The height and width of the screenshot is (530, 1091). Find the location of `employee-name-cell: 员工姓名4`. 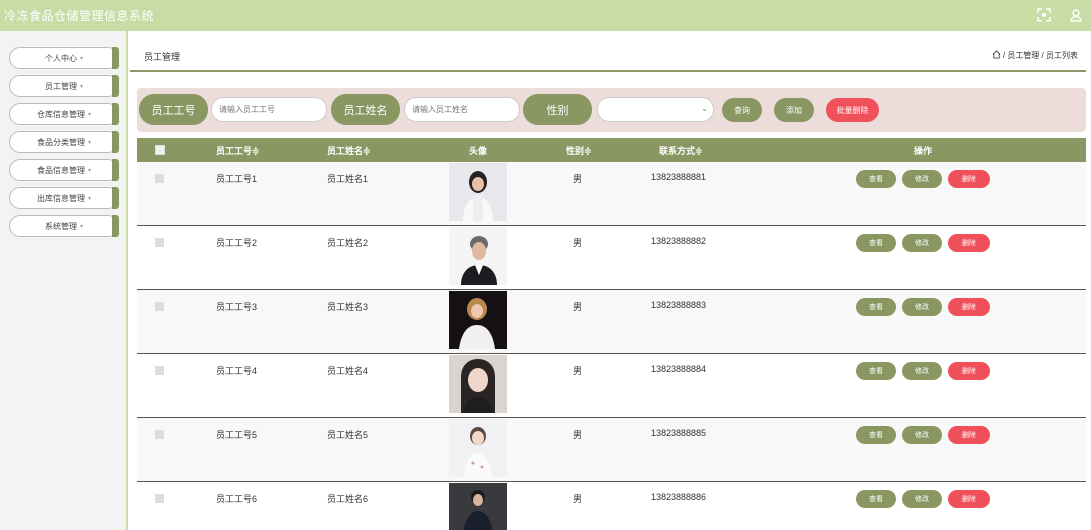

employee-name-cell: 员工姓名4 is located at coordinates (348, 371).